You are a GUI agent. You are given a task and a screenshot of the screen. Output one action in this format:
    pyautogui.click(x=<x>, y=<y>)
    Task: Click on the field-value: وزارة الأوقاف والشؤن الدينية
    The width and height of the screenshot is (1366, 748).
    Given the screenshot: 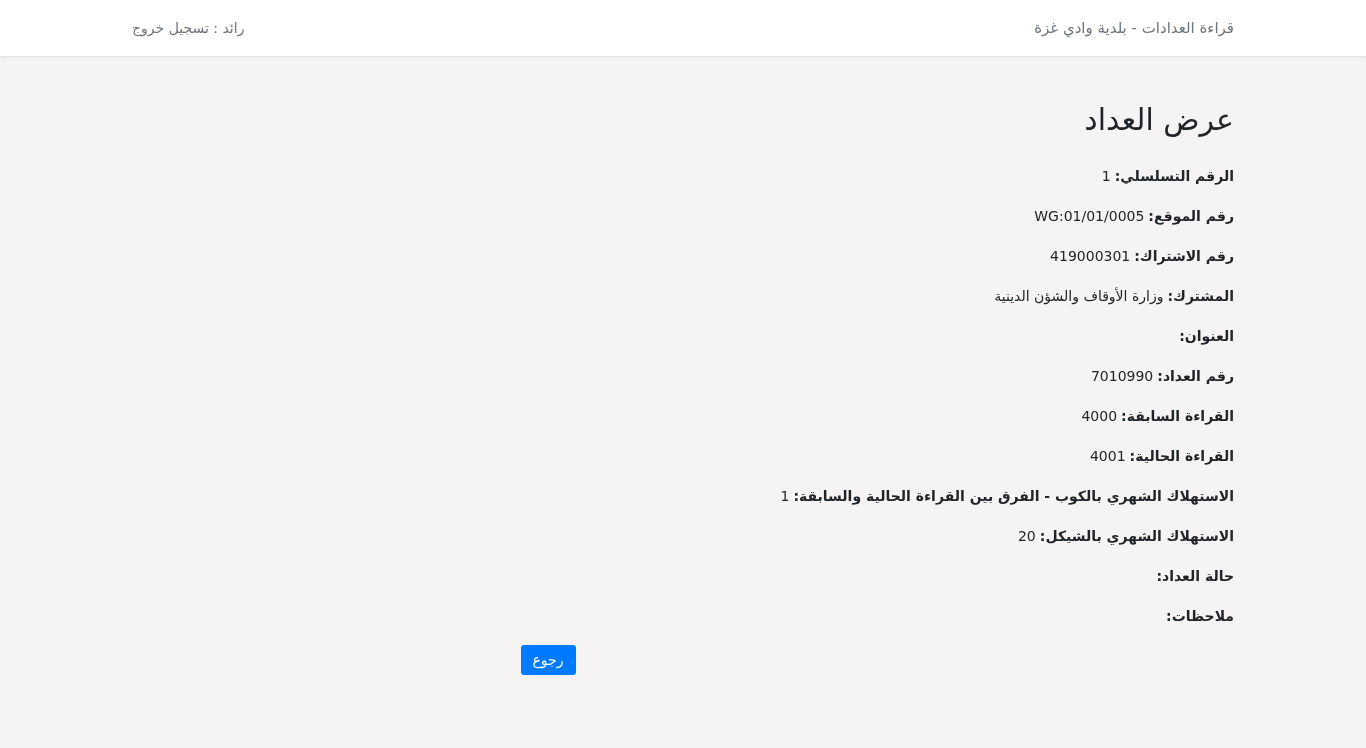 What is the action you would take?
    pyautogui.click(x=1079, y=296)
    